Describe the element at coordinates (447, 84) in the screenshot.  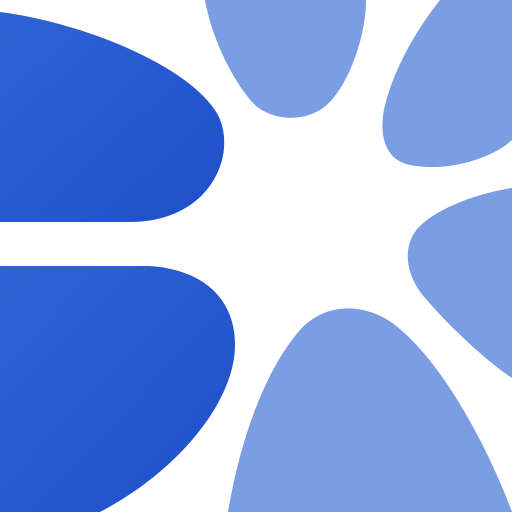
I see `upper-right-petal-shape` at that location.